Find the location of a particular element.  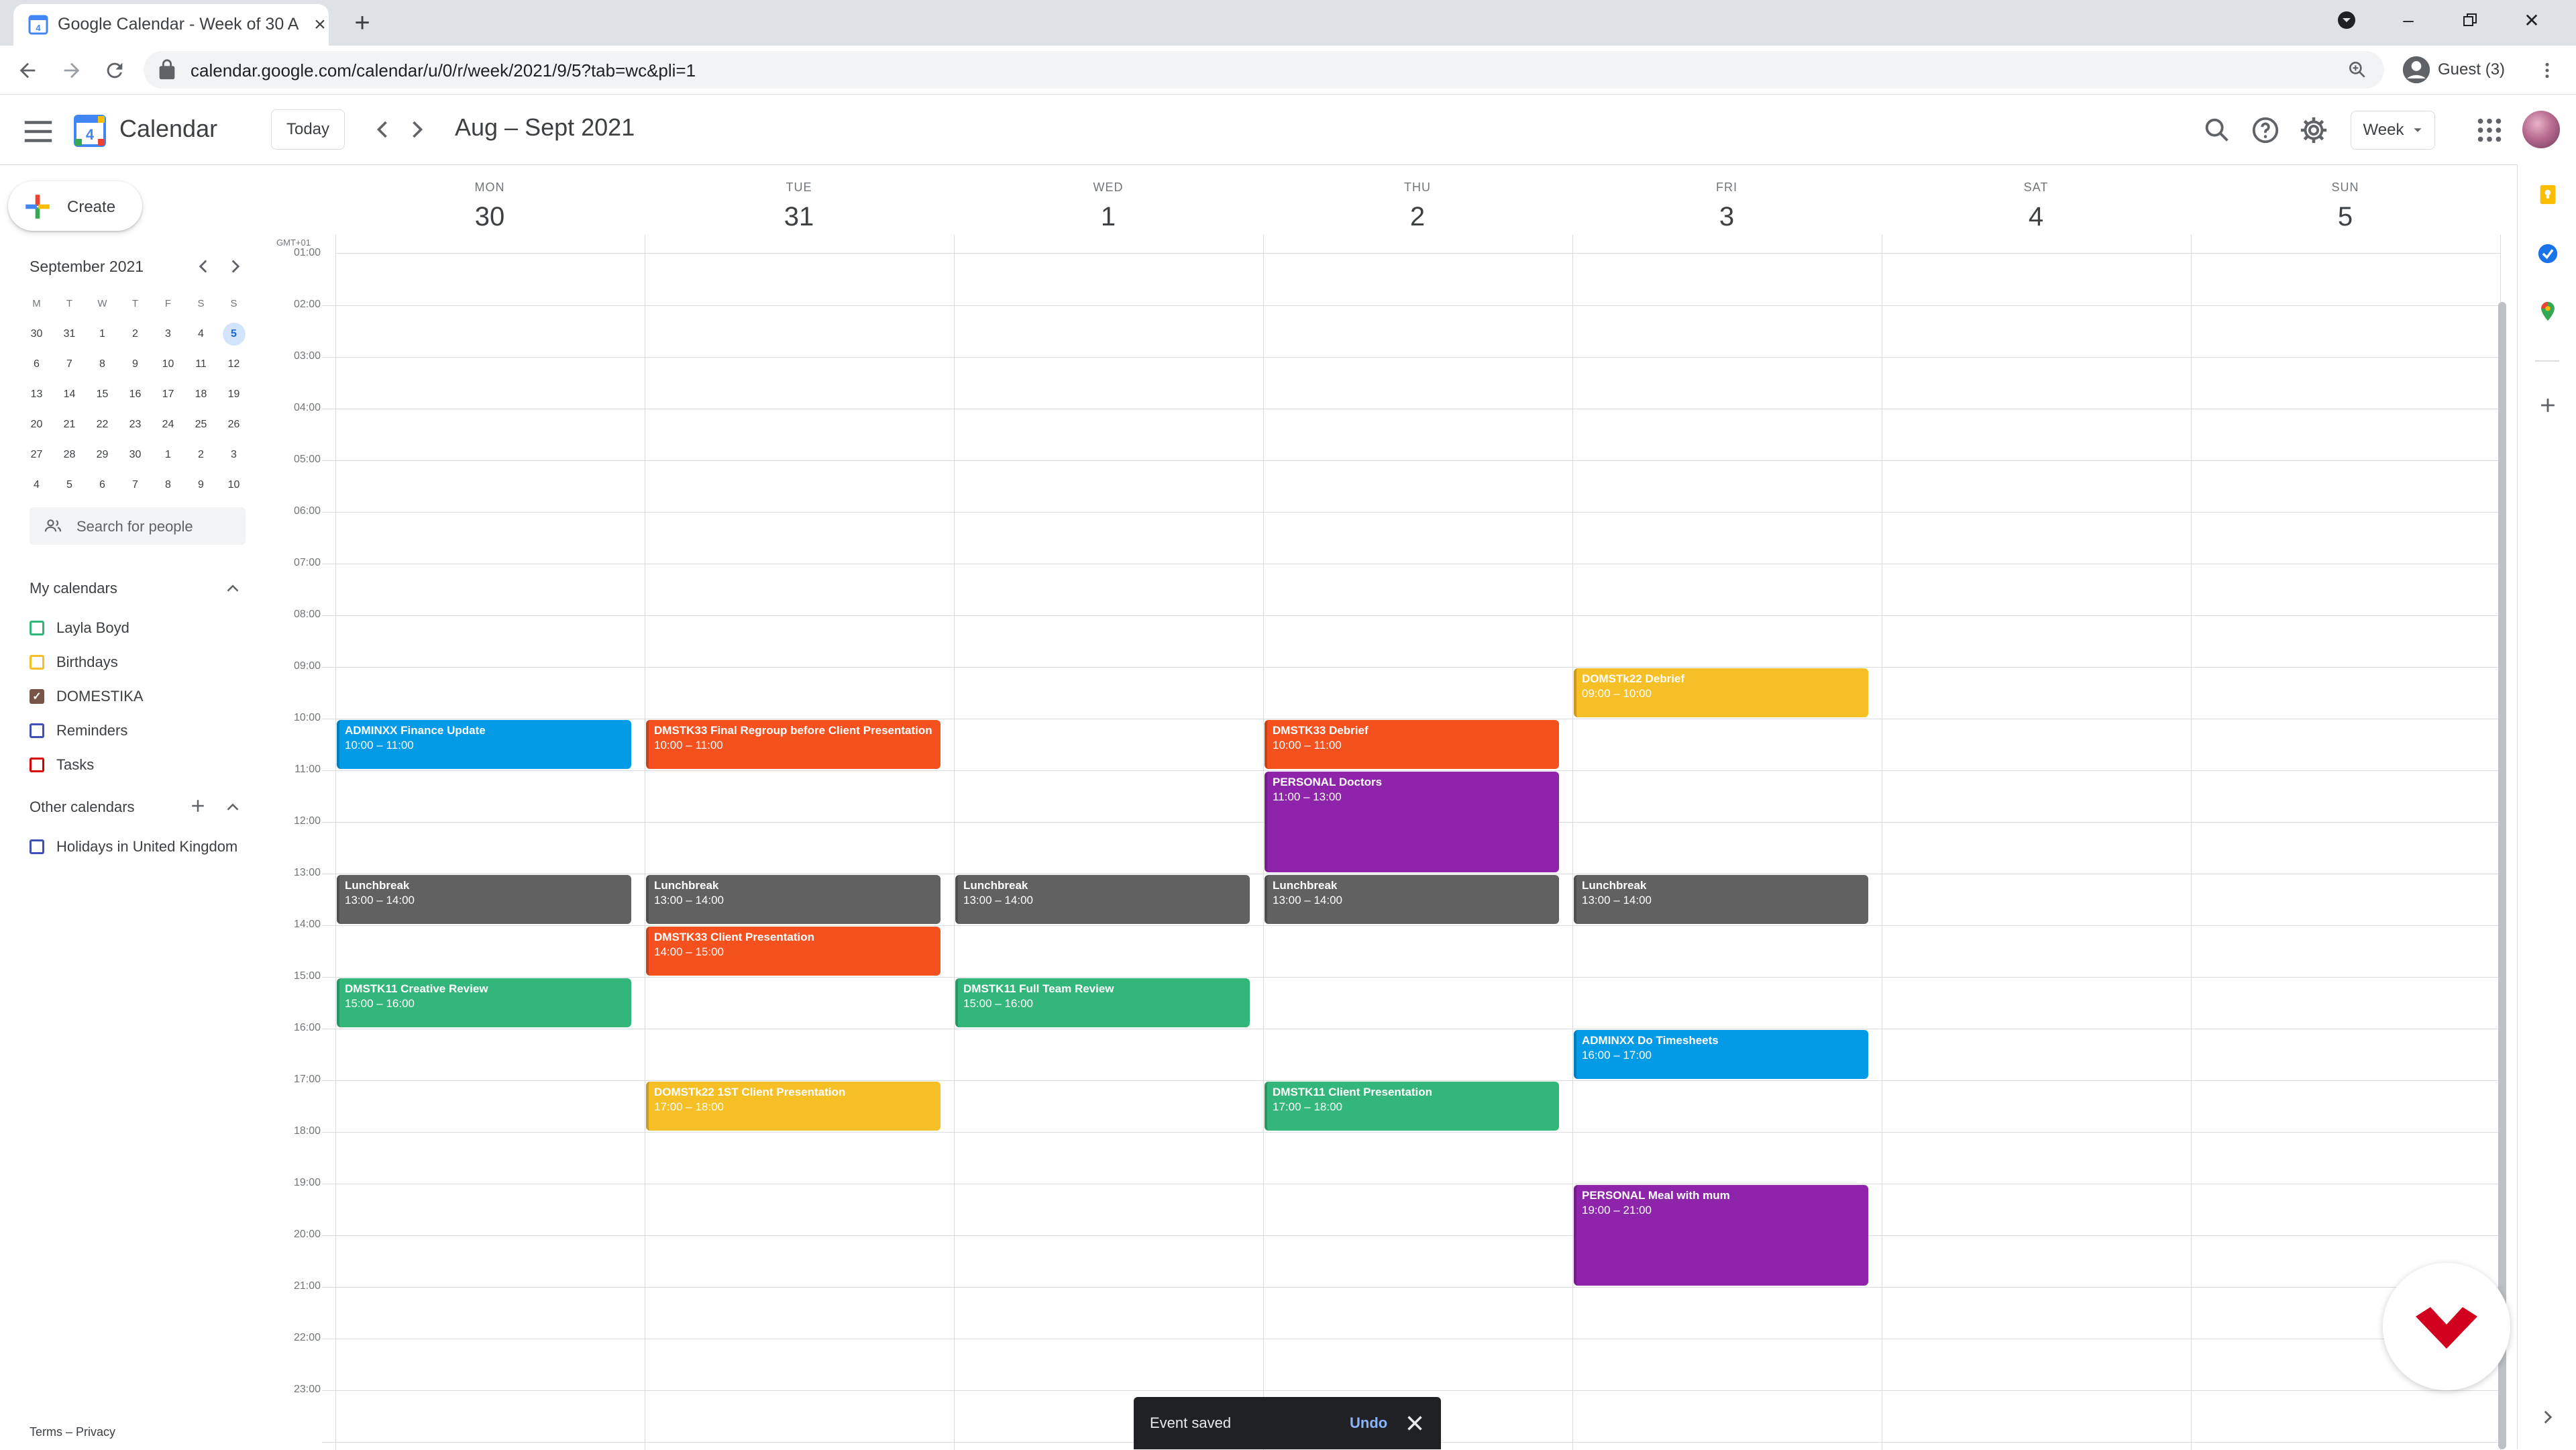

calendar-item: Layla Boyd is located at coordinates (79, 628).